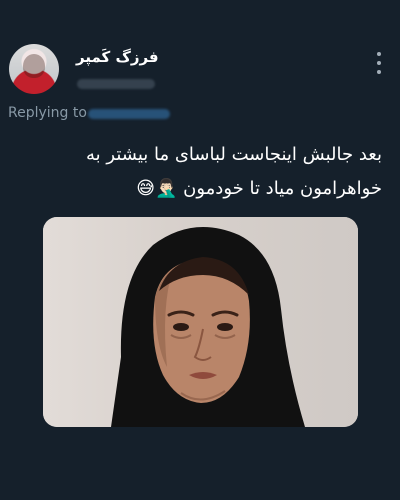 Image resolution: width=400 pixels, height=500 pixels. What do you see at coordinates (47, 113) in the screenshot?
I see `replying-to-label: Replying to` at bounding box center [47, 113].